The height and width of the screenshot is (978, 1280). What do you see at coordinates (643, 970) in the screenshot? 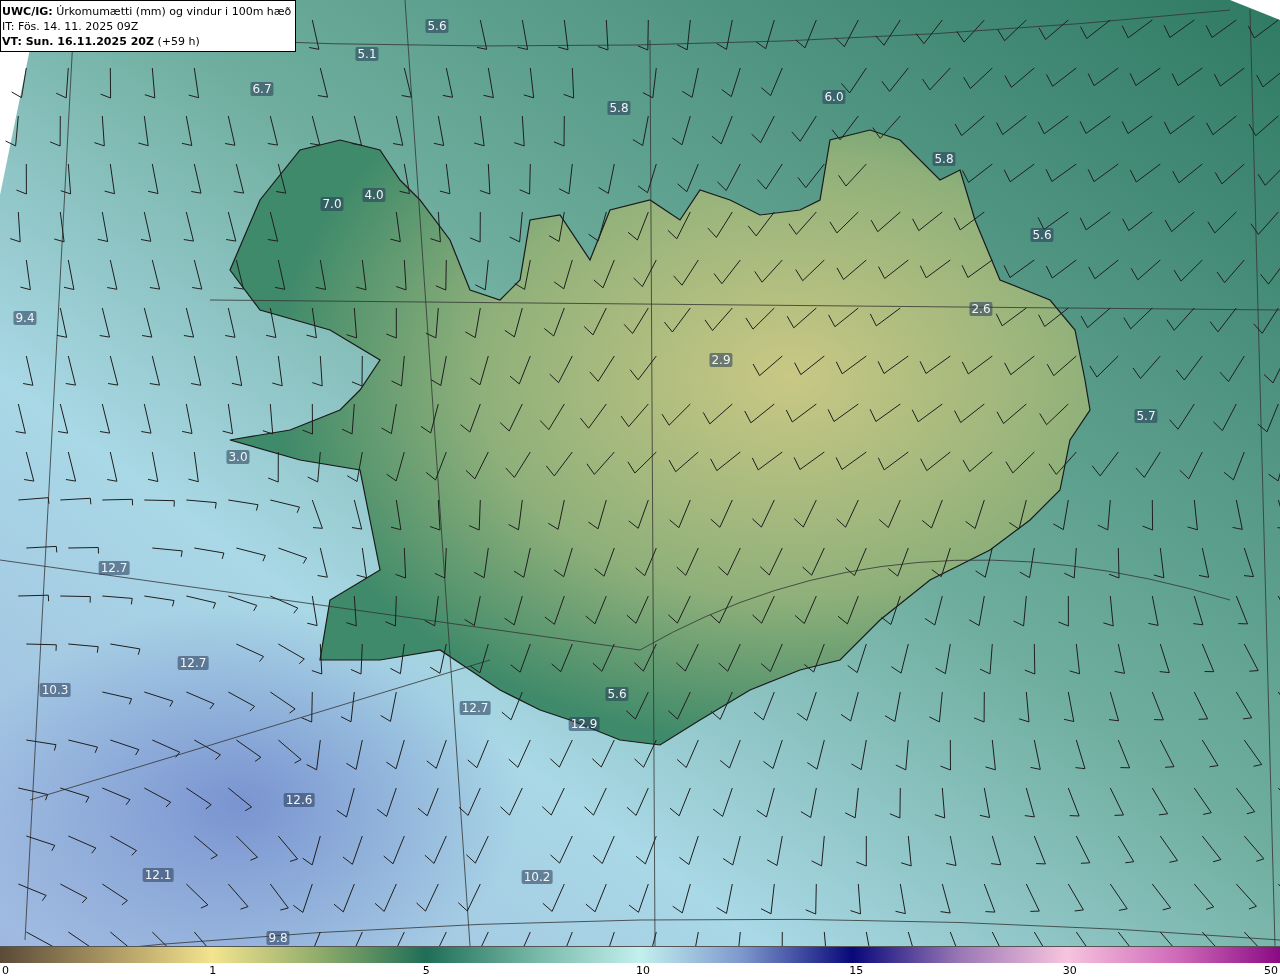
I see `colorbar-tick-label: 10` at bounding box center [643, 970].